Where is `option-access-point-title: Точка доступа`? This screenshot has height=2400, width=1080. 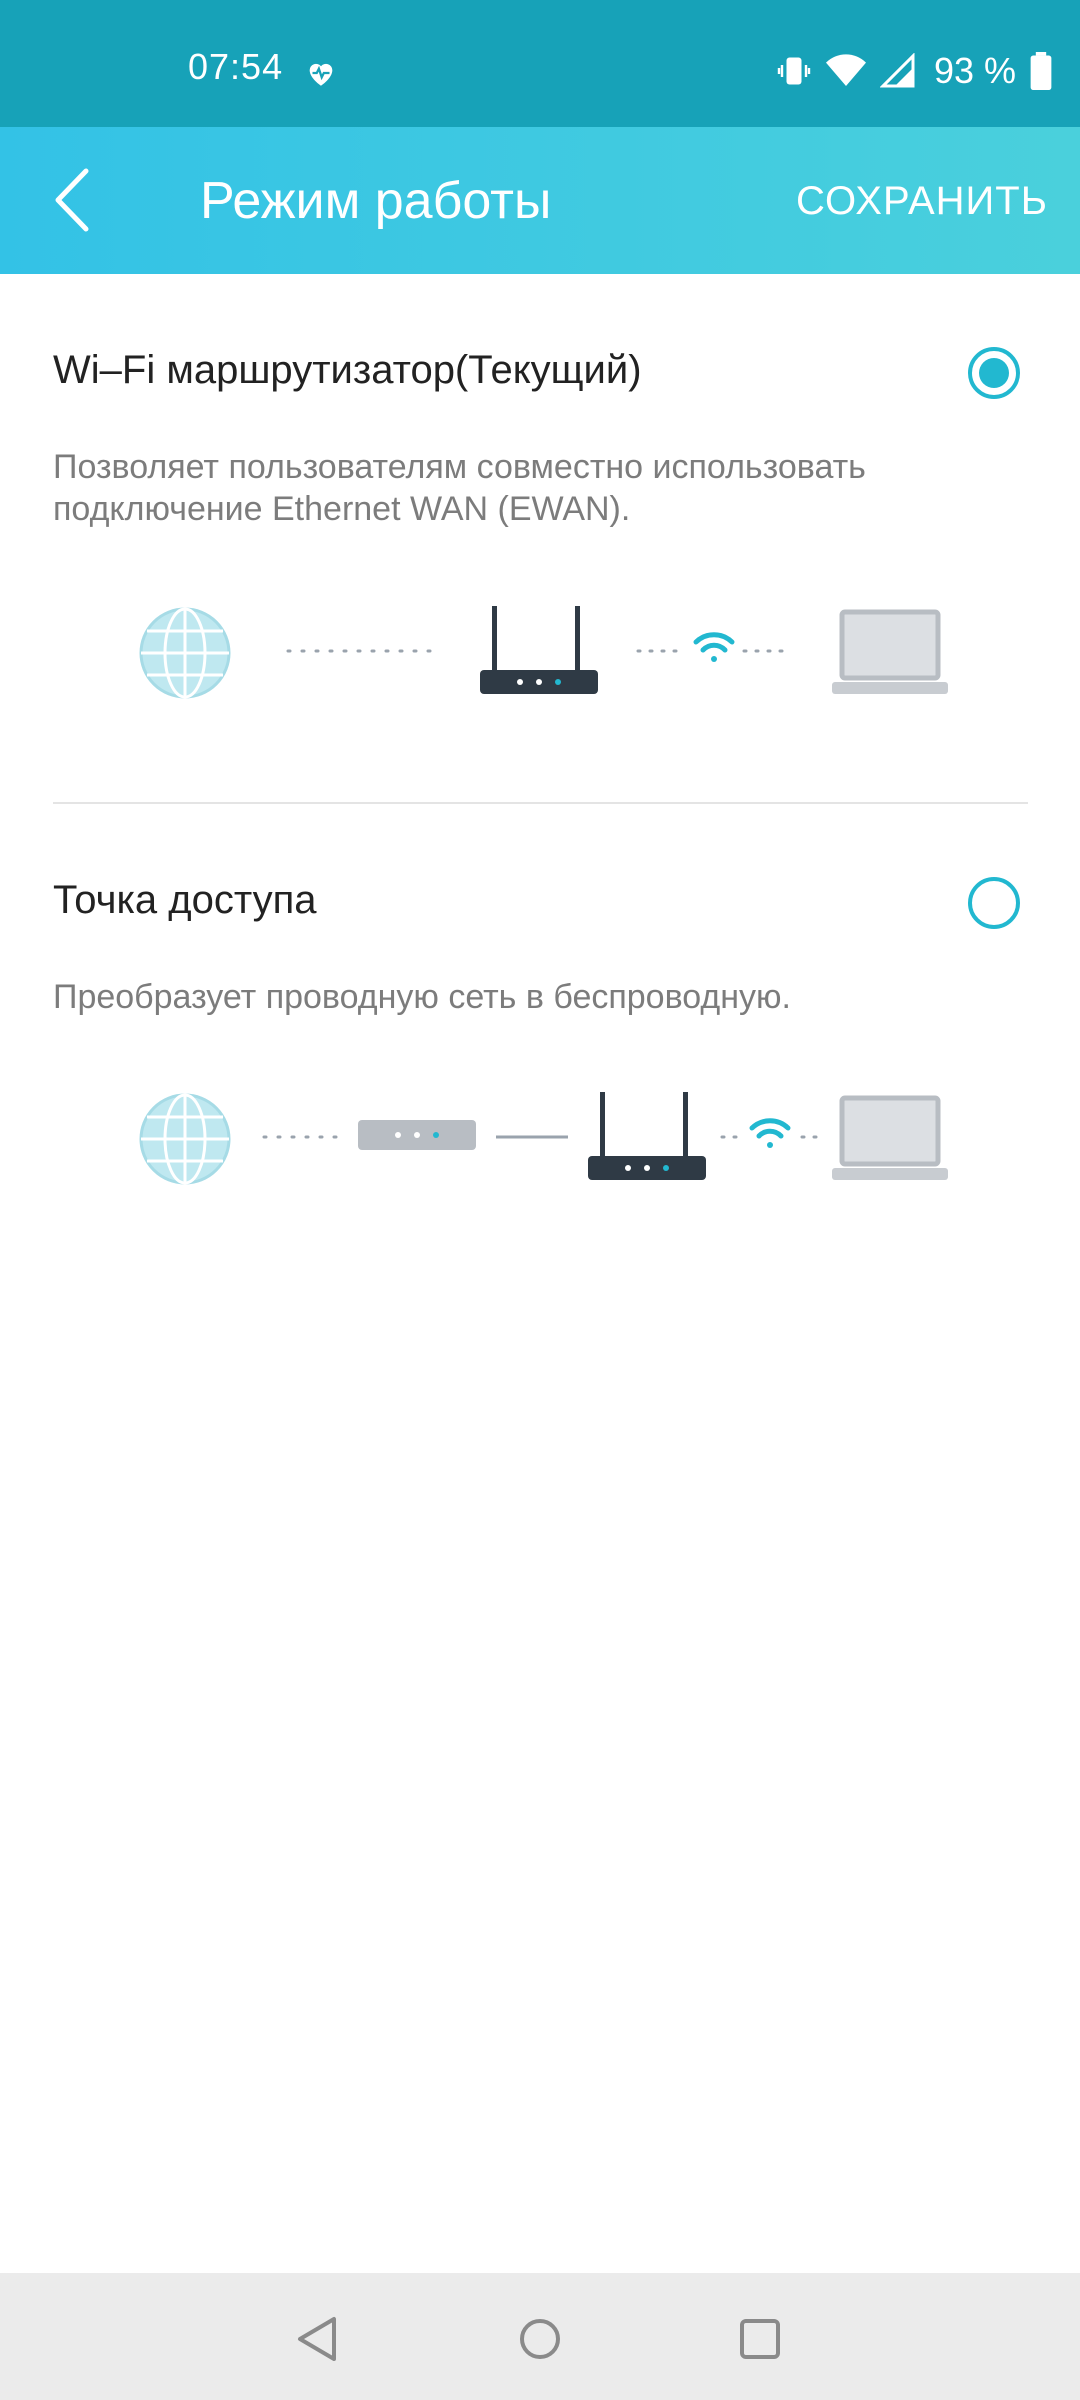
option-access-point-title: Точка доступа is located at coordinates (185, 900).